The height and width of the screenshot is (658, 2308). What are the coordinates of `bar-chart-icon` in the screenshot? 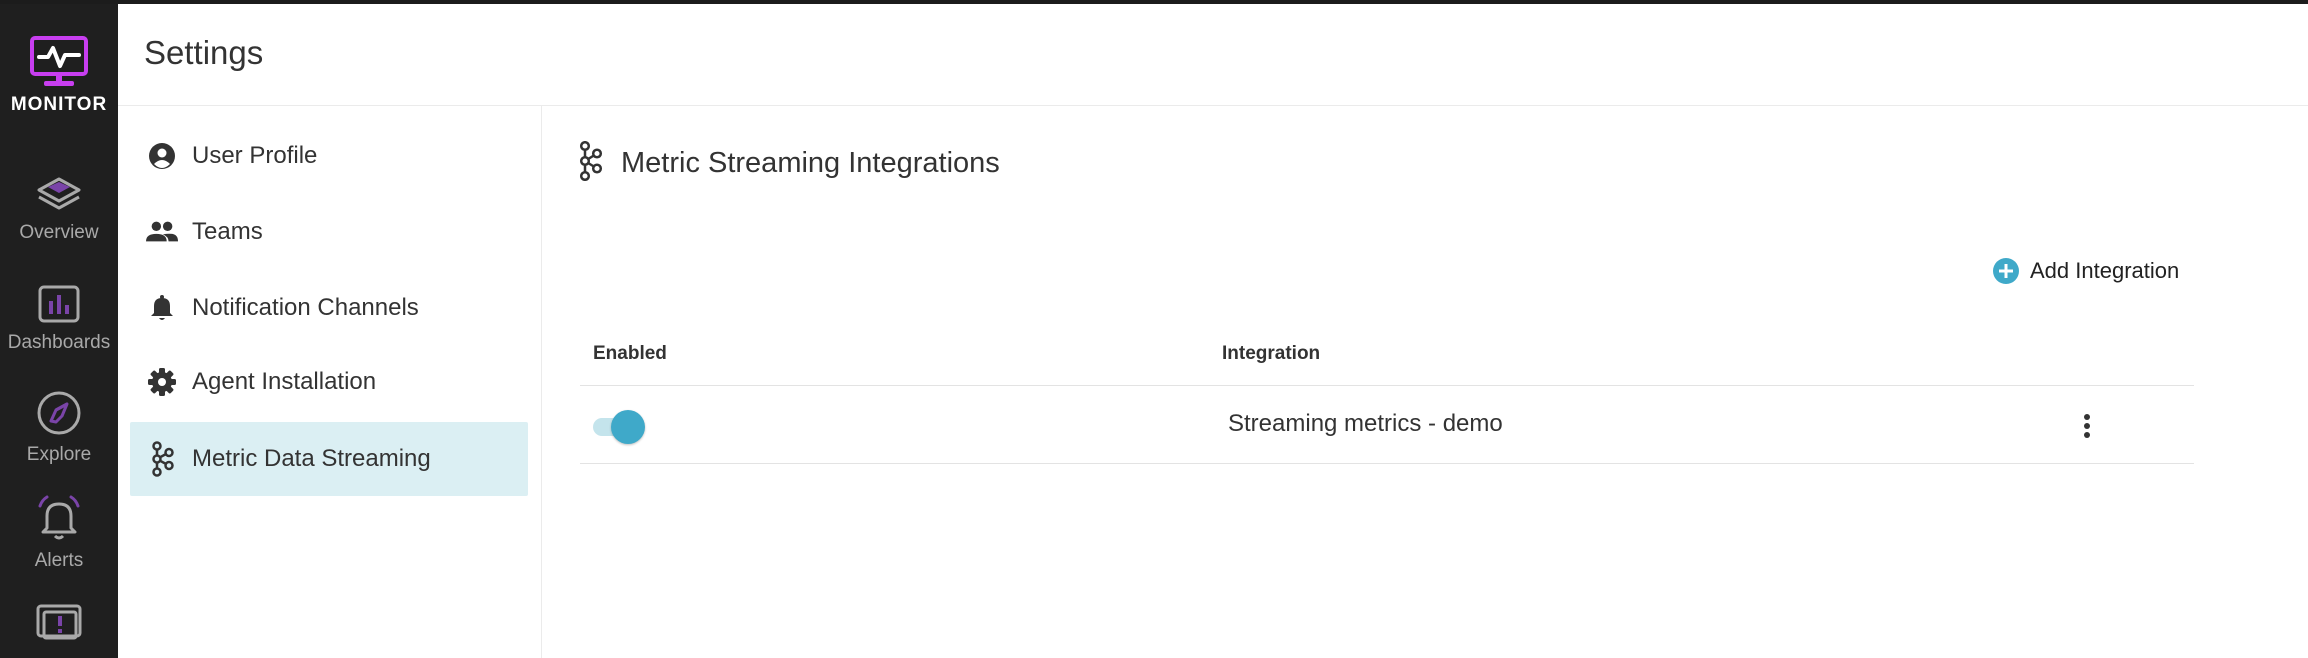 It's located at (59, 304).